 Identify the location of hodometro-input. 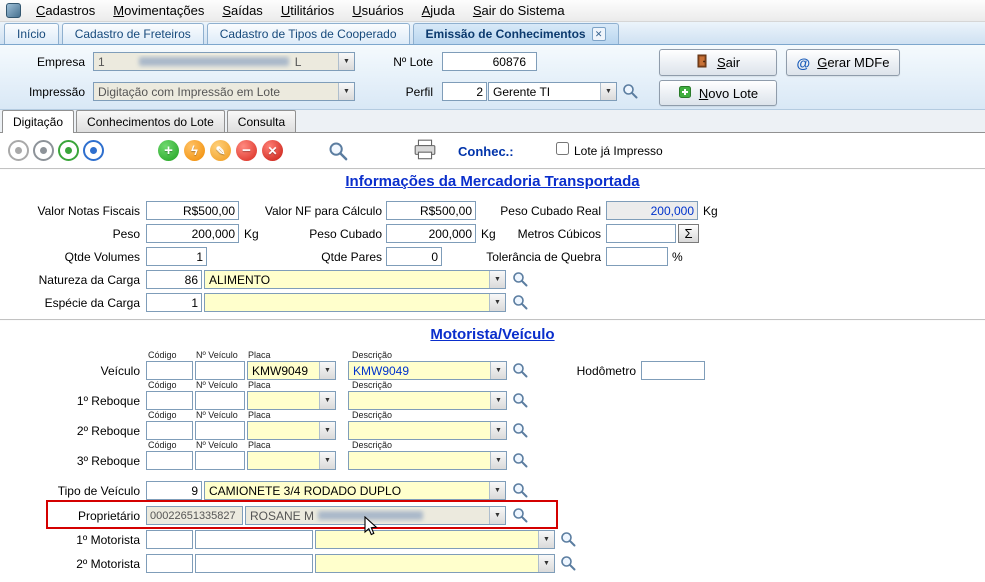
(673, 370).